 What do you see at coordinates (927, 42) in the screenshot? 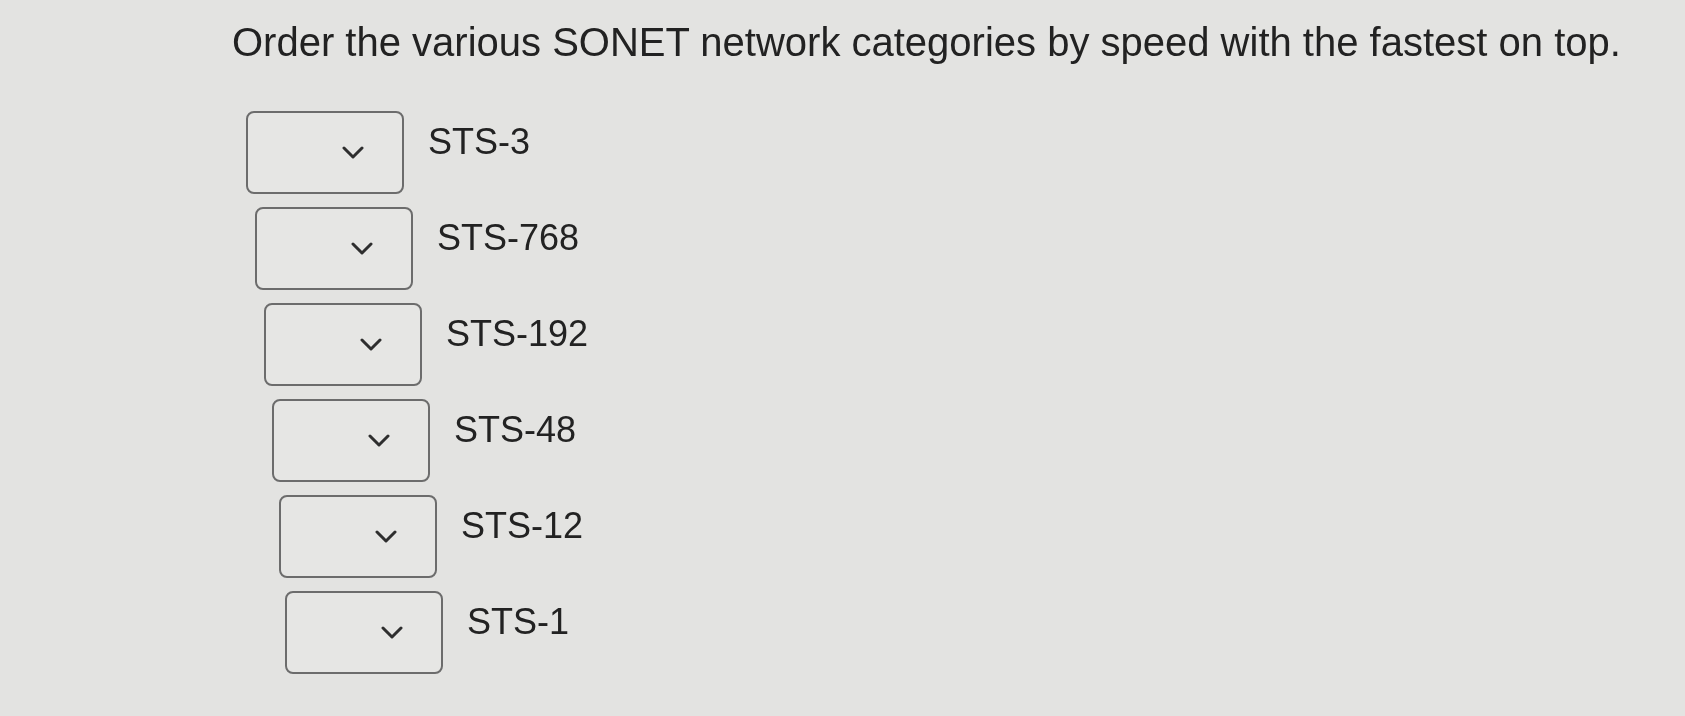
I see `question-text: Order the various SONET network categories by speed with the fastest on top.` at bounding box center [927, 42].